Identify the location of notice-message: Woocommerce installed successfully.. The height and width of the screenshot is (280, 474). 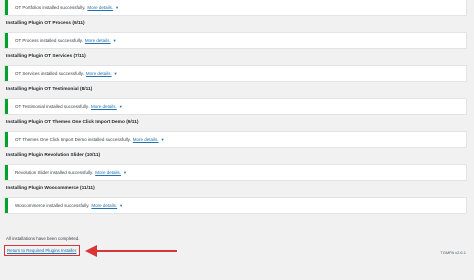
(52, 205).